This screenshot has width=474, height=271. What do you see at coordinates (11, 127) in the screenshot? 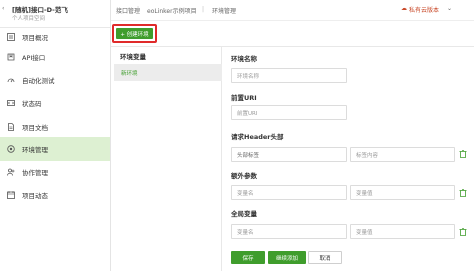
I see `document-icon` at bounding box center [11, 127].